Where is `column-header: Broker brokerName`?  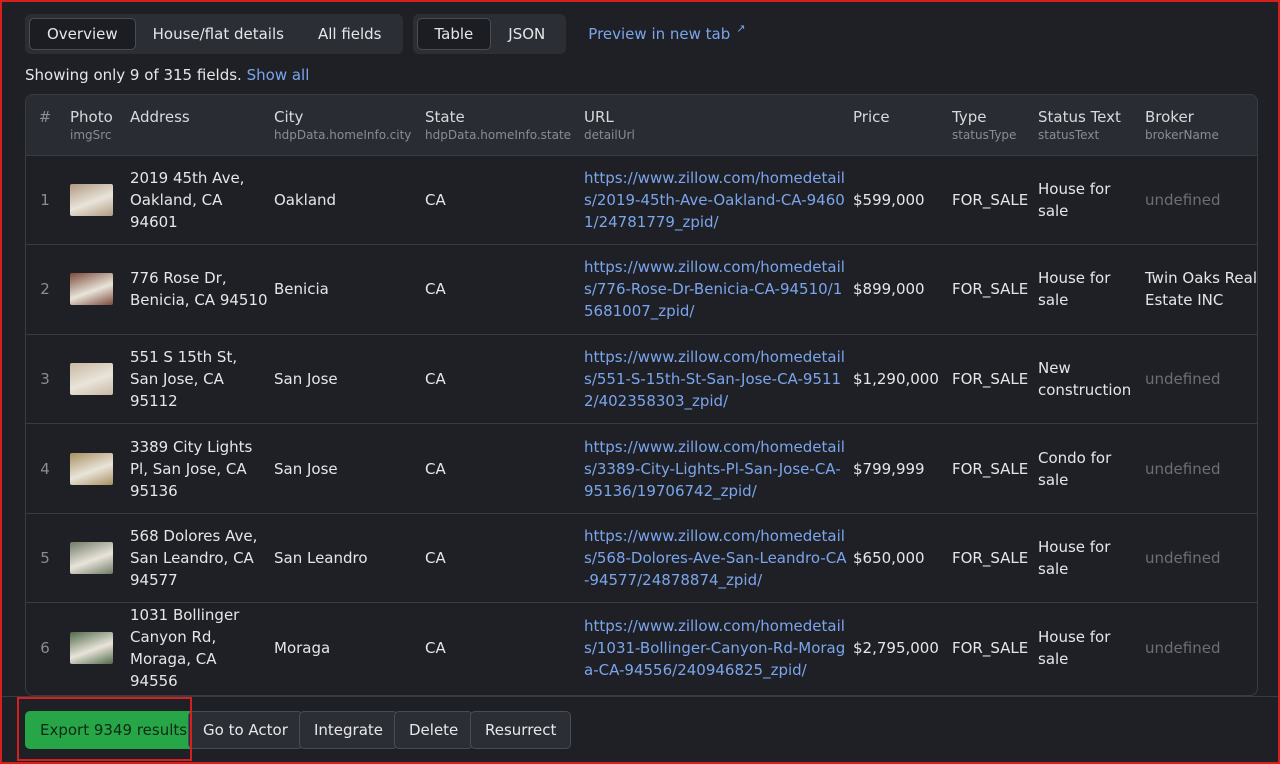
column-header: Broker brokerName is located at coordinates (1198, 125).